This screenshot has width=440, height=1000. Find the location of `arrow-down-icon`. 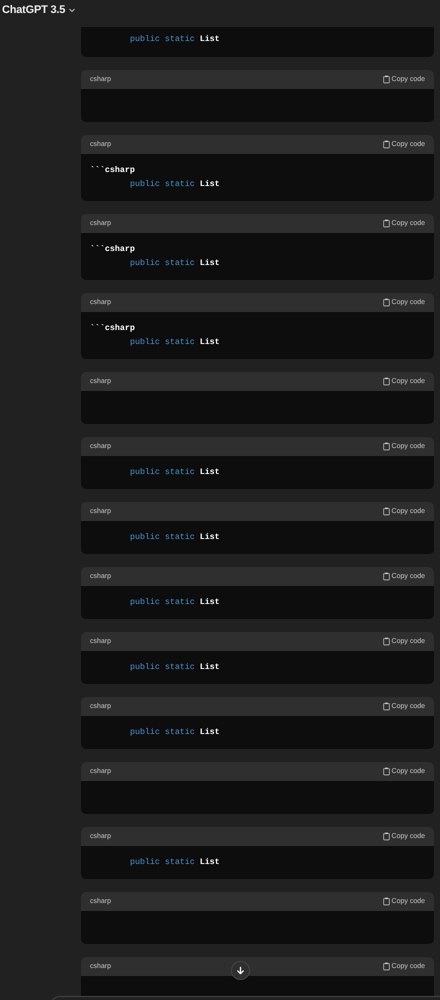

arrow-down-icon is located at coordinates (240, 970).